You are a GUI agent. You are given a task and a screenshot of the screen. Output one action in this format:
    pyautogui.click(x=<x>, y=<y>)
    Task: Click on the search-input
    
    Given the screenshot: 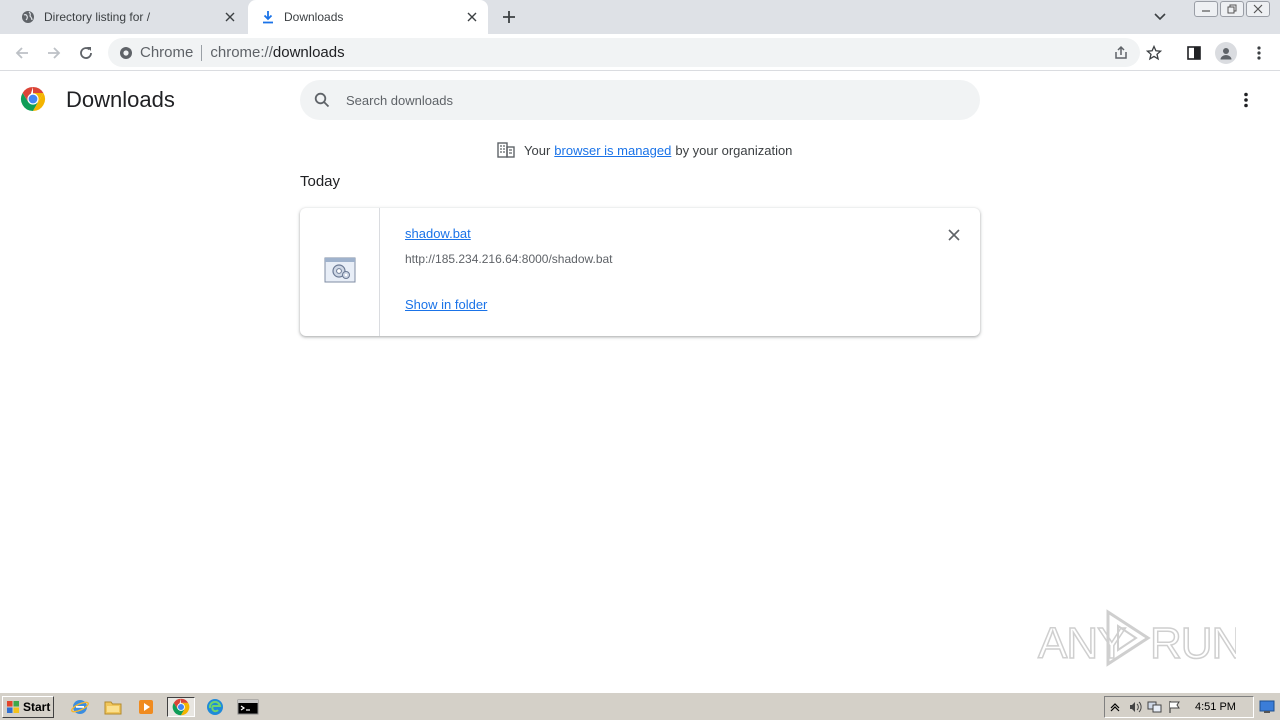 What is the action you would take?
    pyautogui.click(x=646, y=100)
    